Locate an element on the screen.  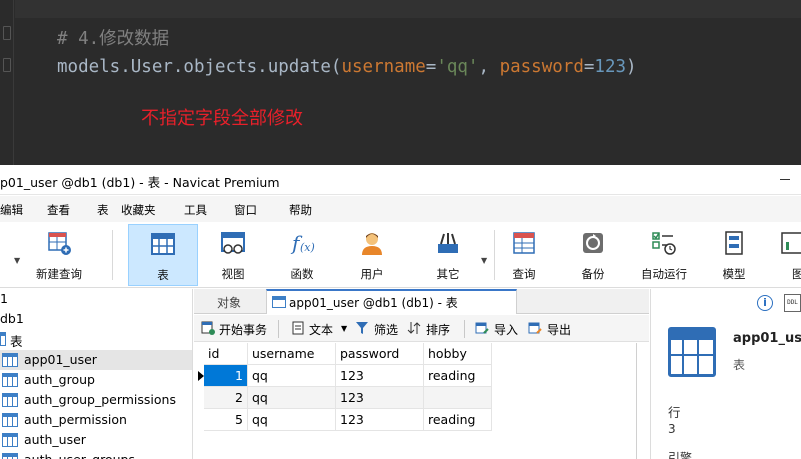
current-line-highlight is located at coordinates (408, 9).